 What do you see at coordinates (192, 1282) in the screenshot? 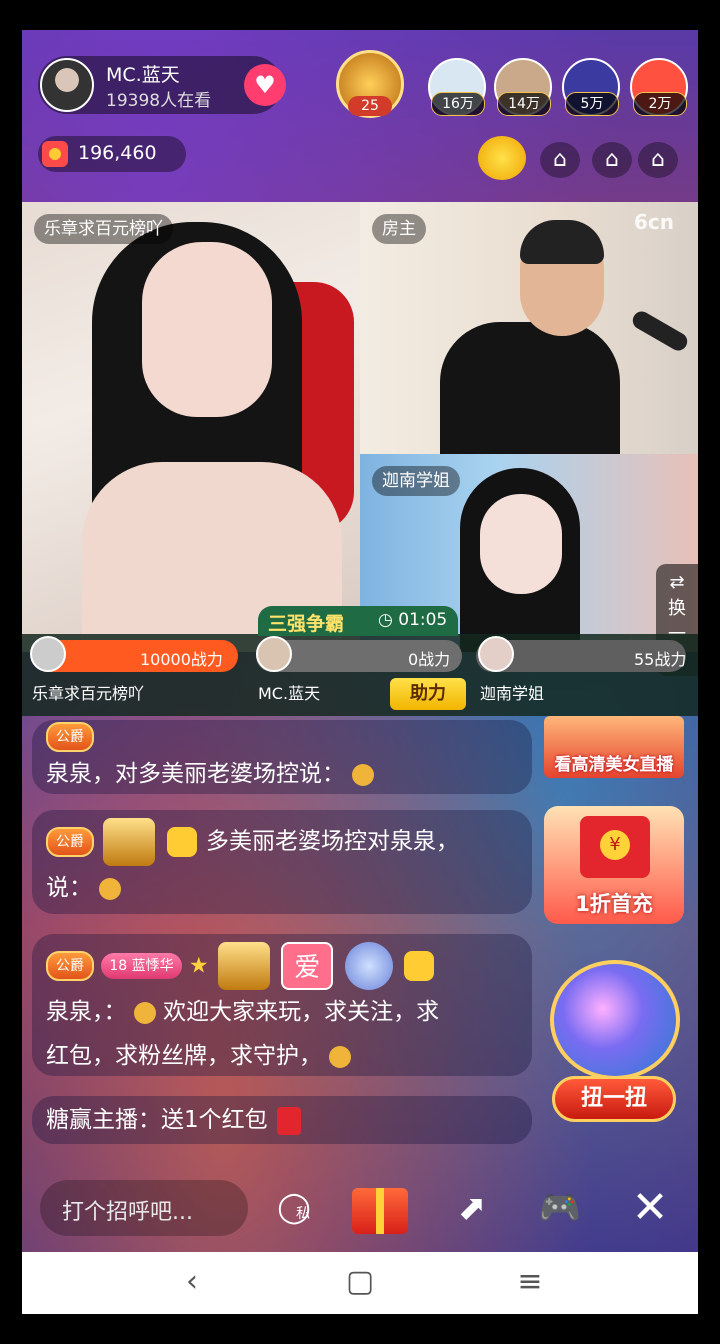
I see `back-icon: ‹` at bounding box center [192, 1282].